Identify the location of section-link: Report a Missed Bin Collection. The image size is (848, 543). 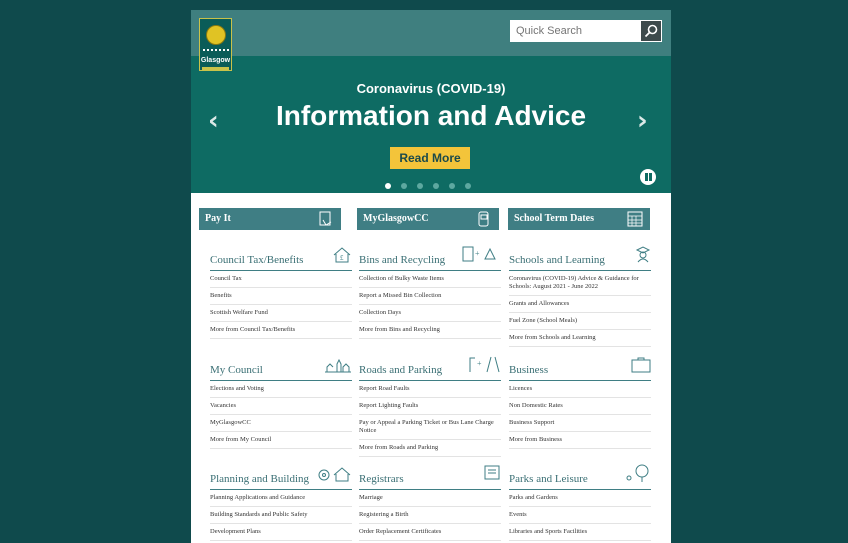
(430, 296).